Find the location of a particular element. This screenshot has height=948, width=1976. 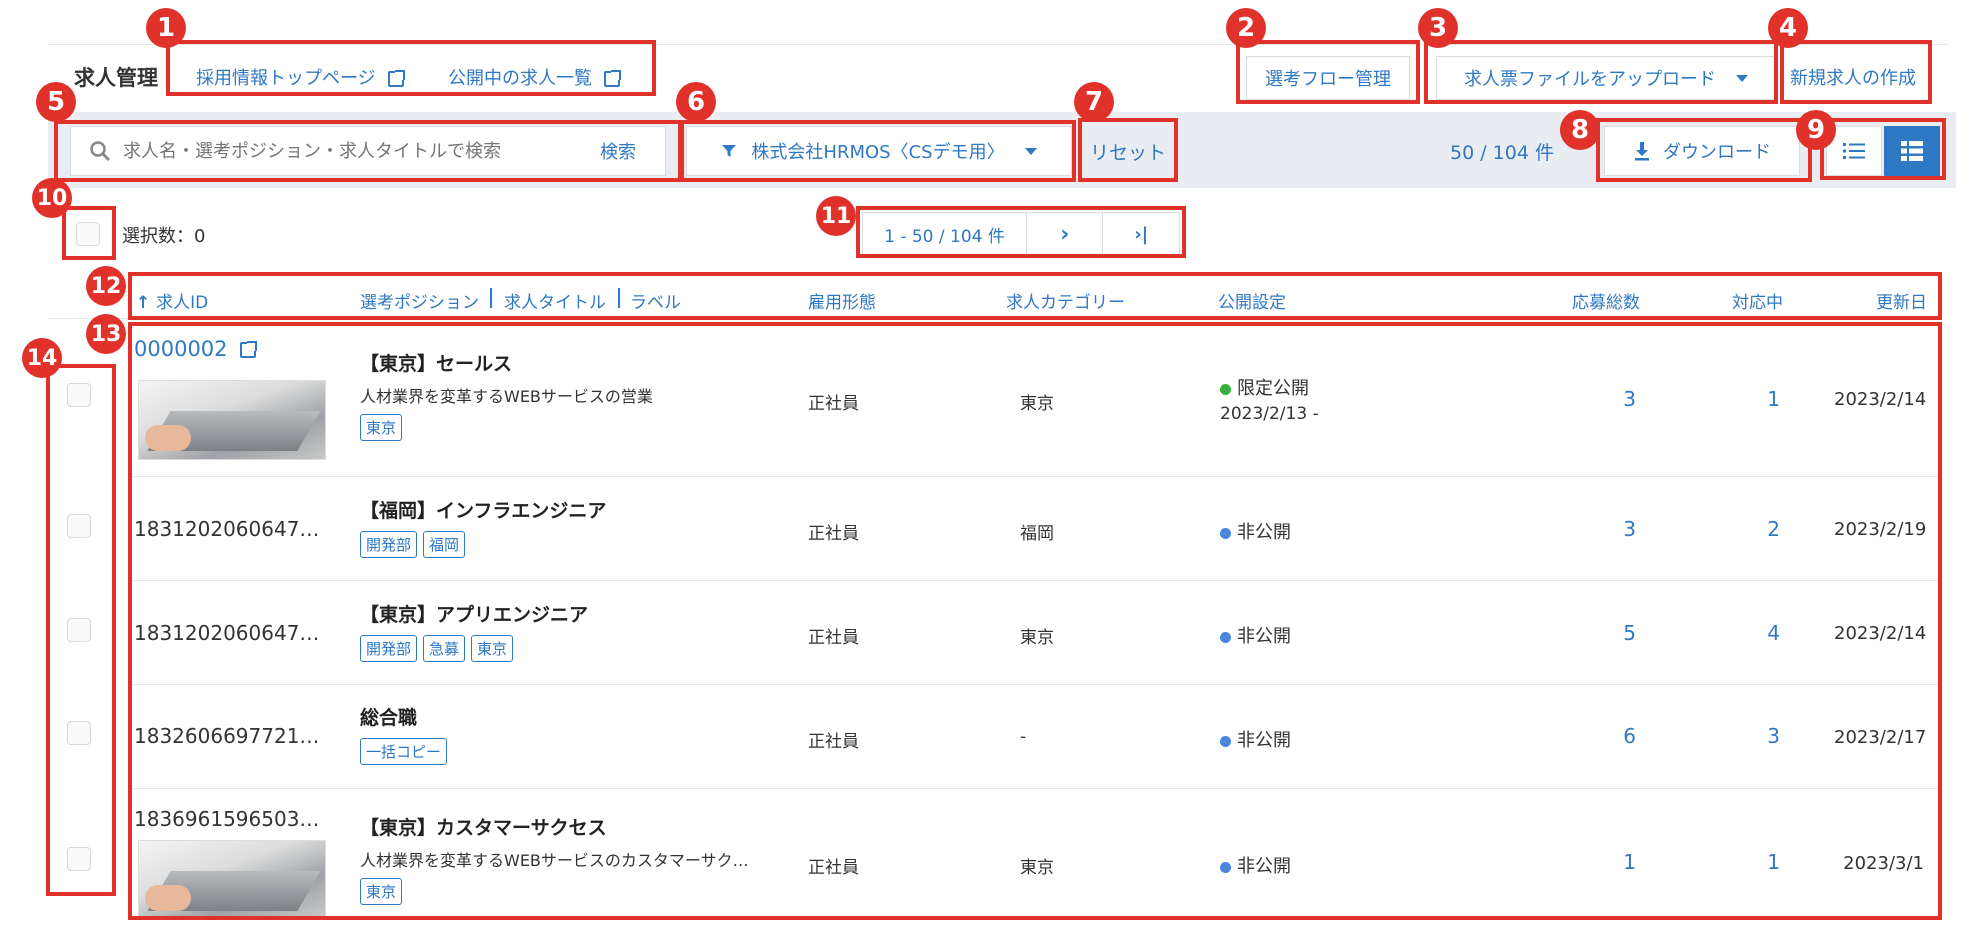

annotation-badge-10: 10 is located at coordinates (52, 198).